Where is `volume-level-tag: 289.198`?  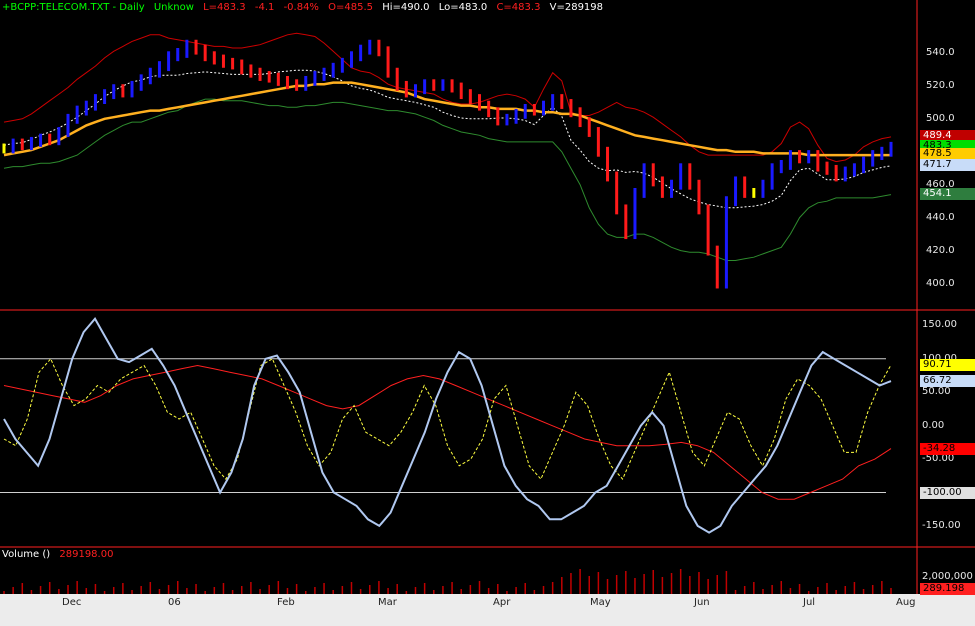
volume-level-tag: 289.198 is located at coordinates (947, 589).